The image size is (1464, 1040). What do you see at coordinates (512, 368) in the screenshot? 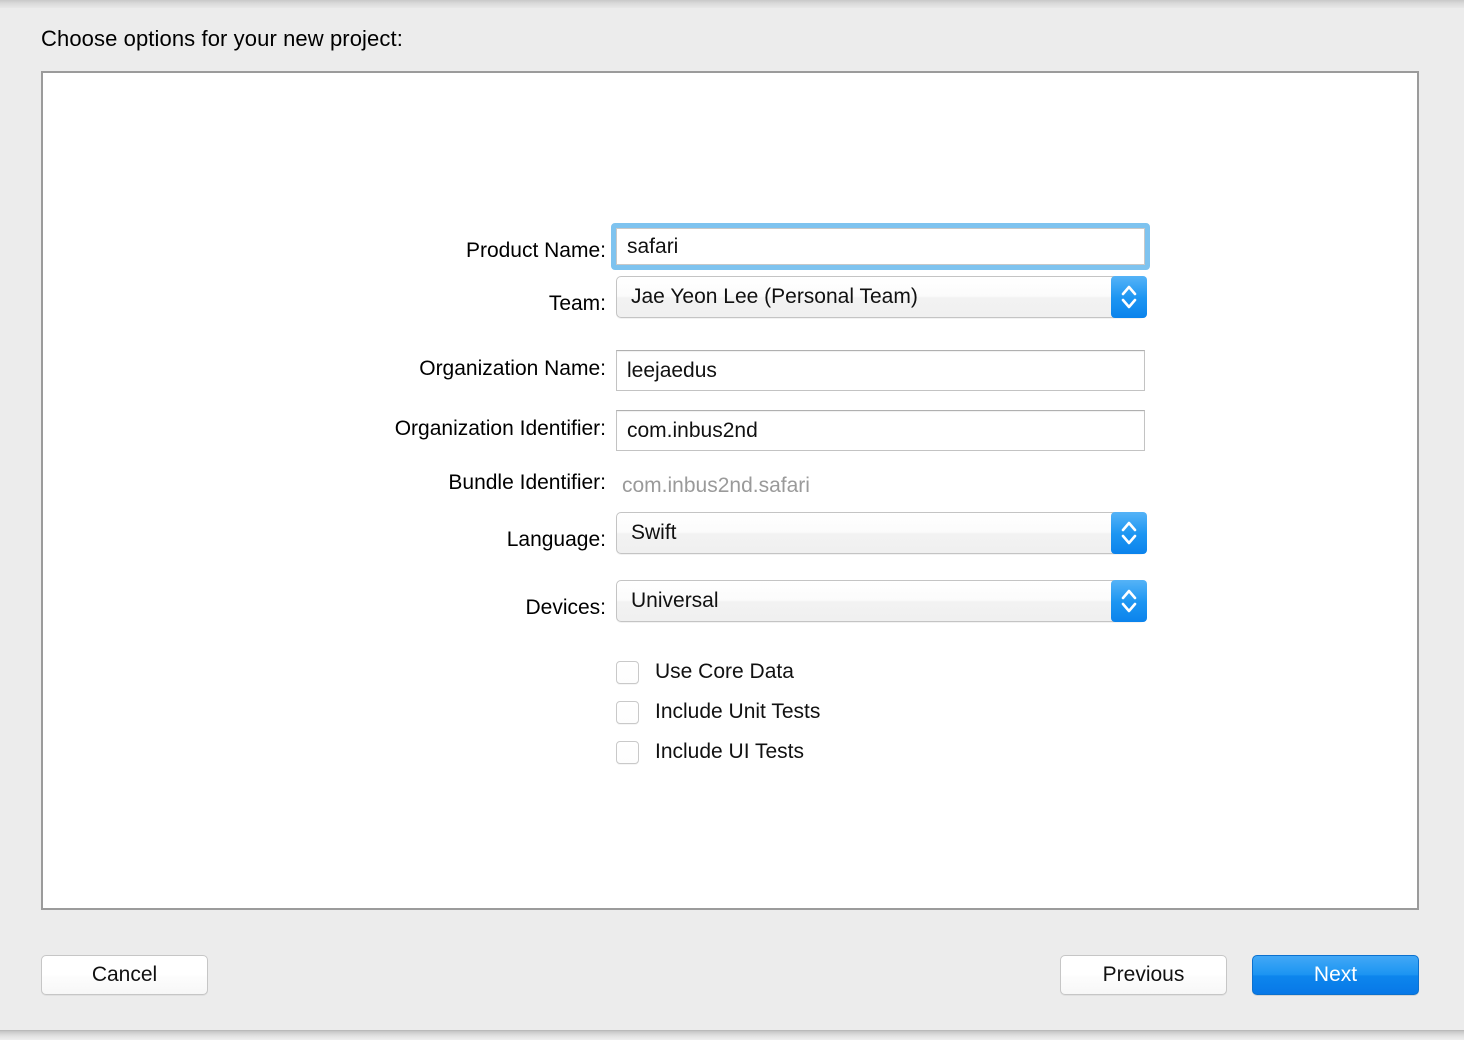
I see `label-organization-name: Organization Name:` at bounding box center [512, 368].